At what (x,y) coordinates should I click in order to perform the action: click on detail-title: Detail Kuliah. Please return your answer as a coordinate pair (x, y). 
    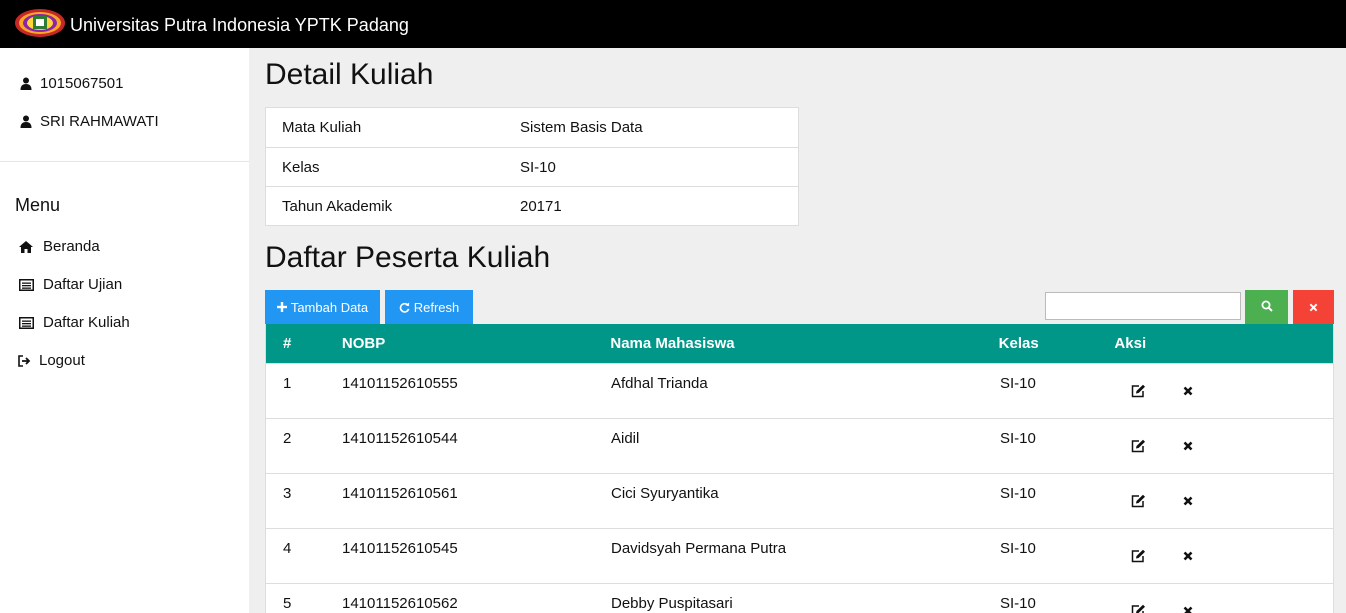
    Looking at the image, I should click on (349, 74).